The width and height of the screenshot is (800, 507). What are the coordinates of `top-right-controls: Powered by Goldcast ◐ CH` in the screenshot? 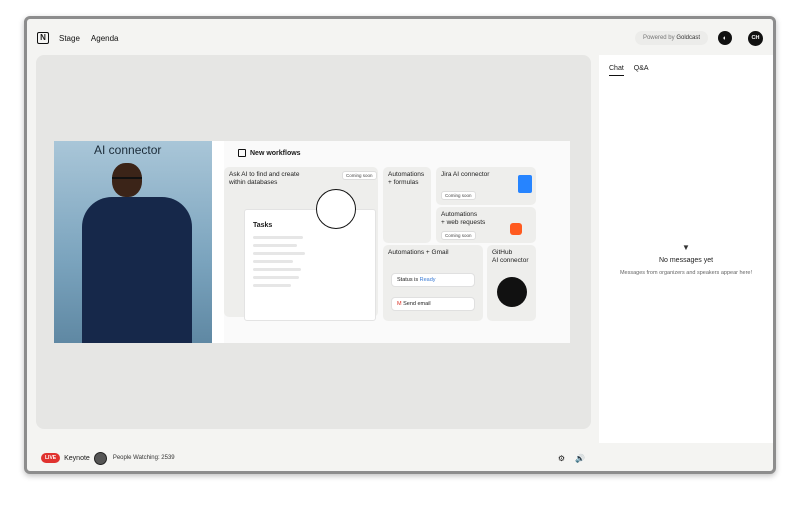 It's located at (698, 38).